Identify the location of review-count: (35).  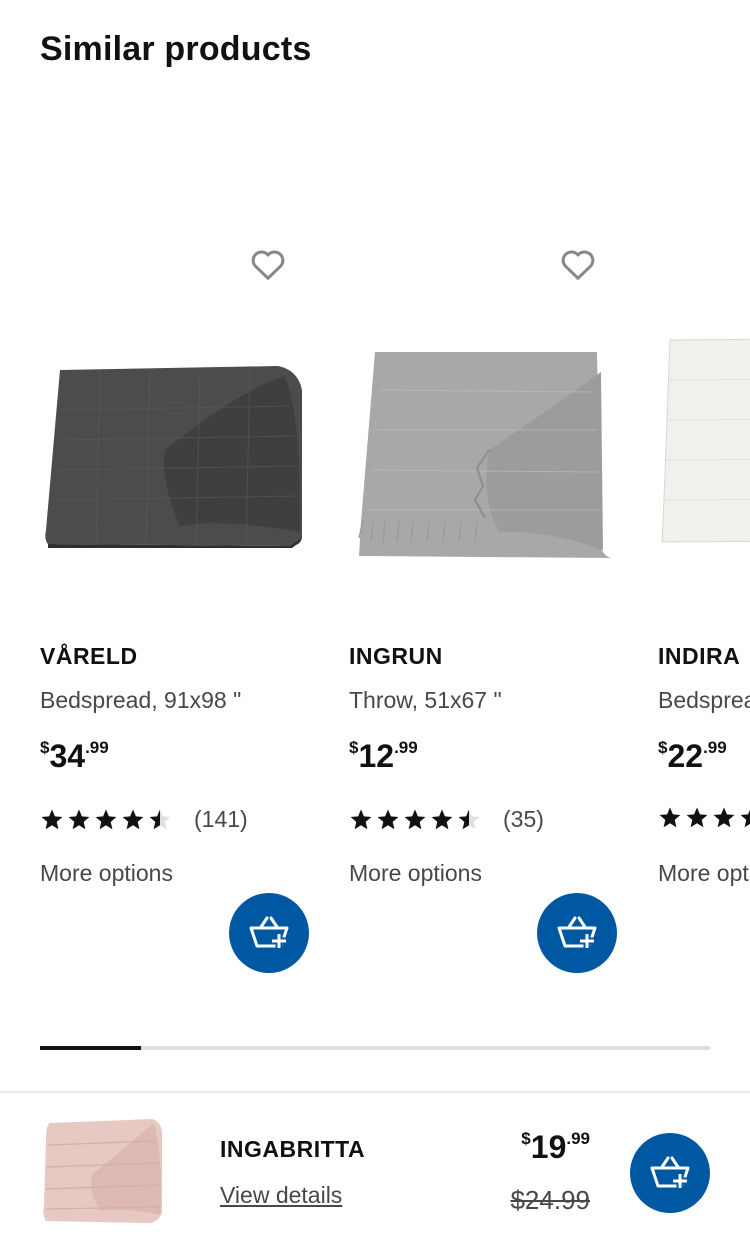
(523, 819).